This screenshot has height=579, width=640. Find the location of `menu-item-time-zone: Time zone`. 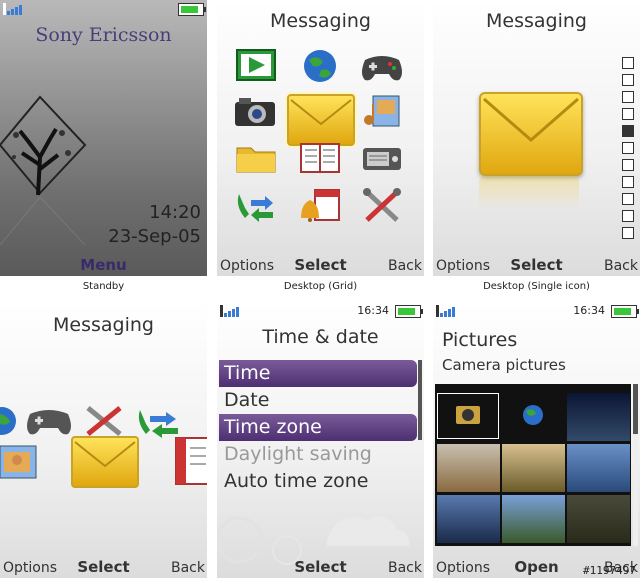

menu-item-time-zone: Time zone is located at coordinates (318, 427).